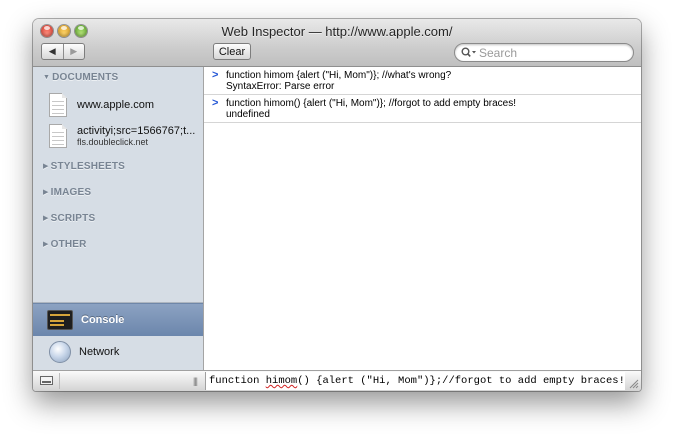 Image resolution: width=675 pixels, height=437 pixels. What do you see at coordinates (280, 86) in the screenshot?
I see `console-result: SyntaxError: Parse error` at bounding box center [280, 86].